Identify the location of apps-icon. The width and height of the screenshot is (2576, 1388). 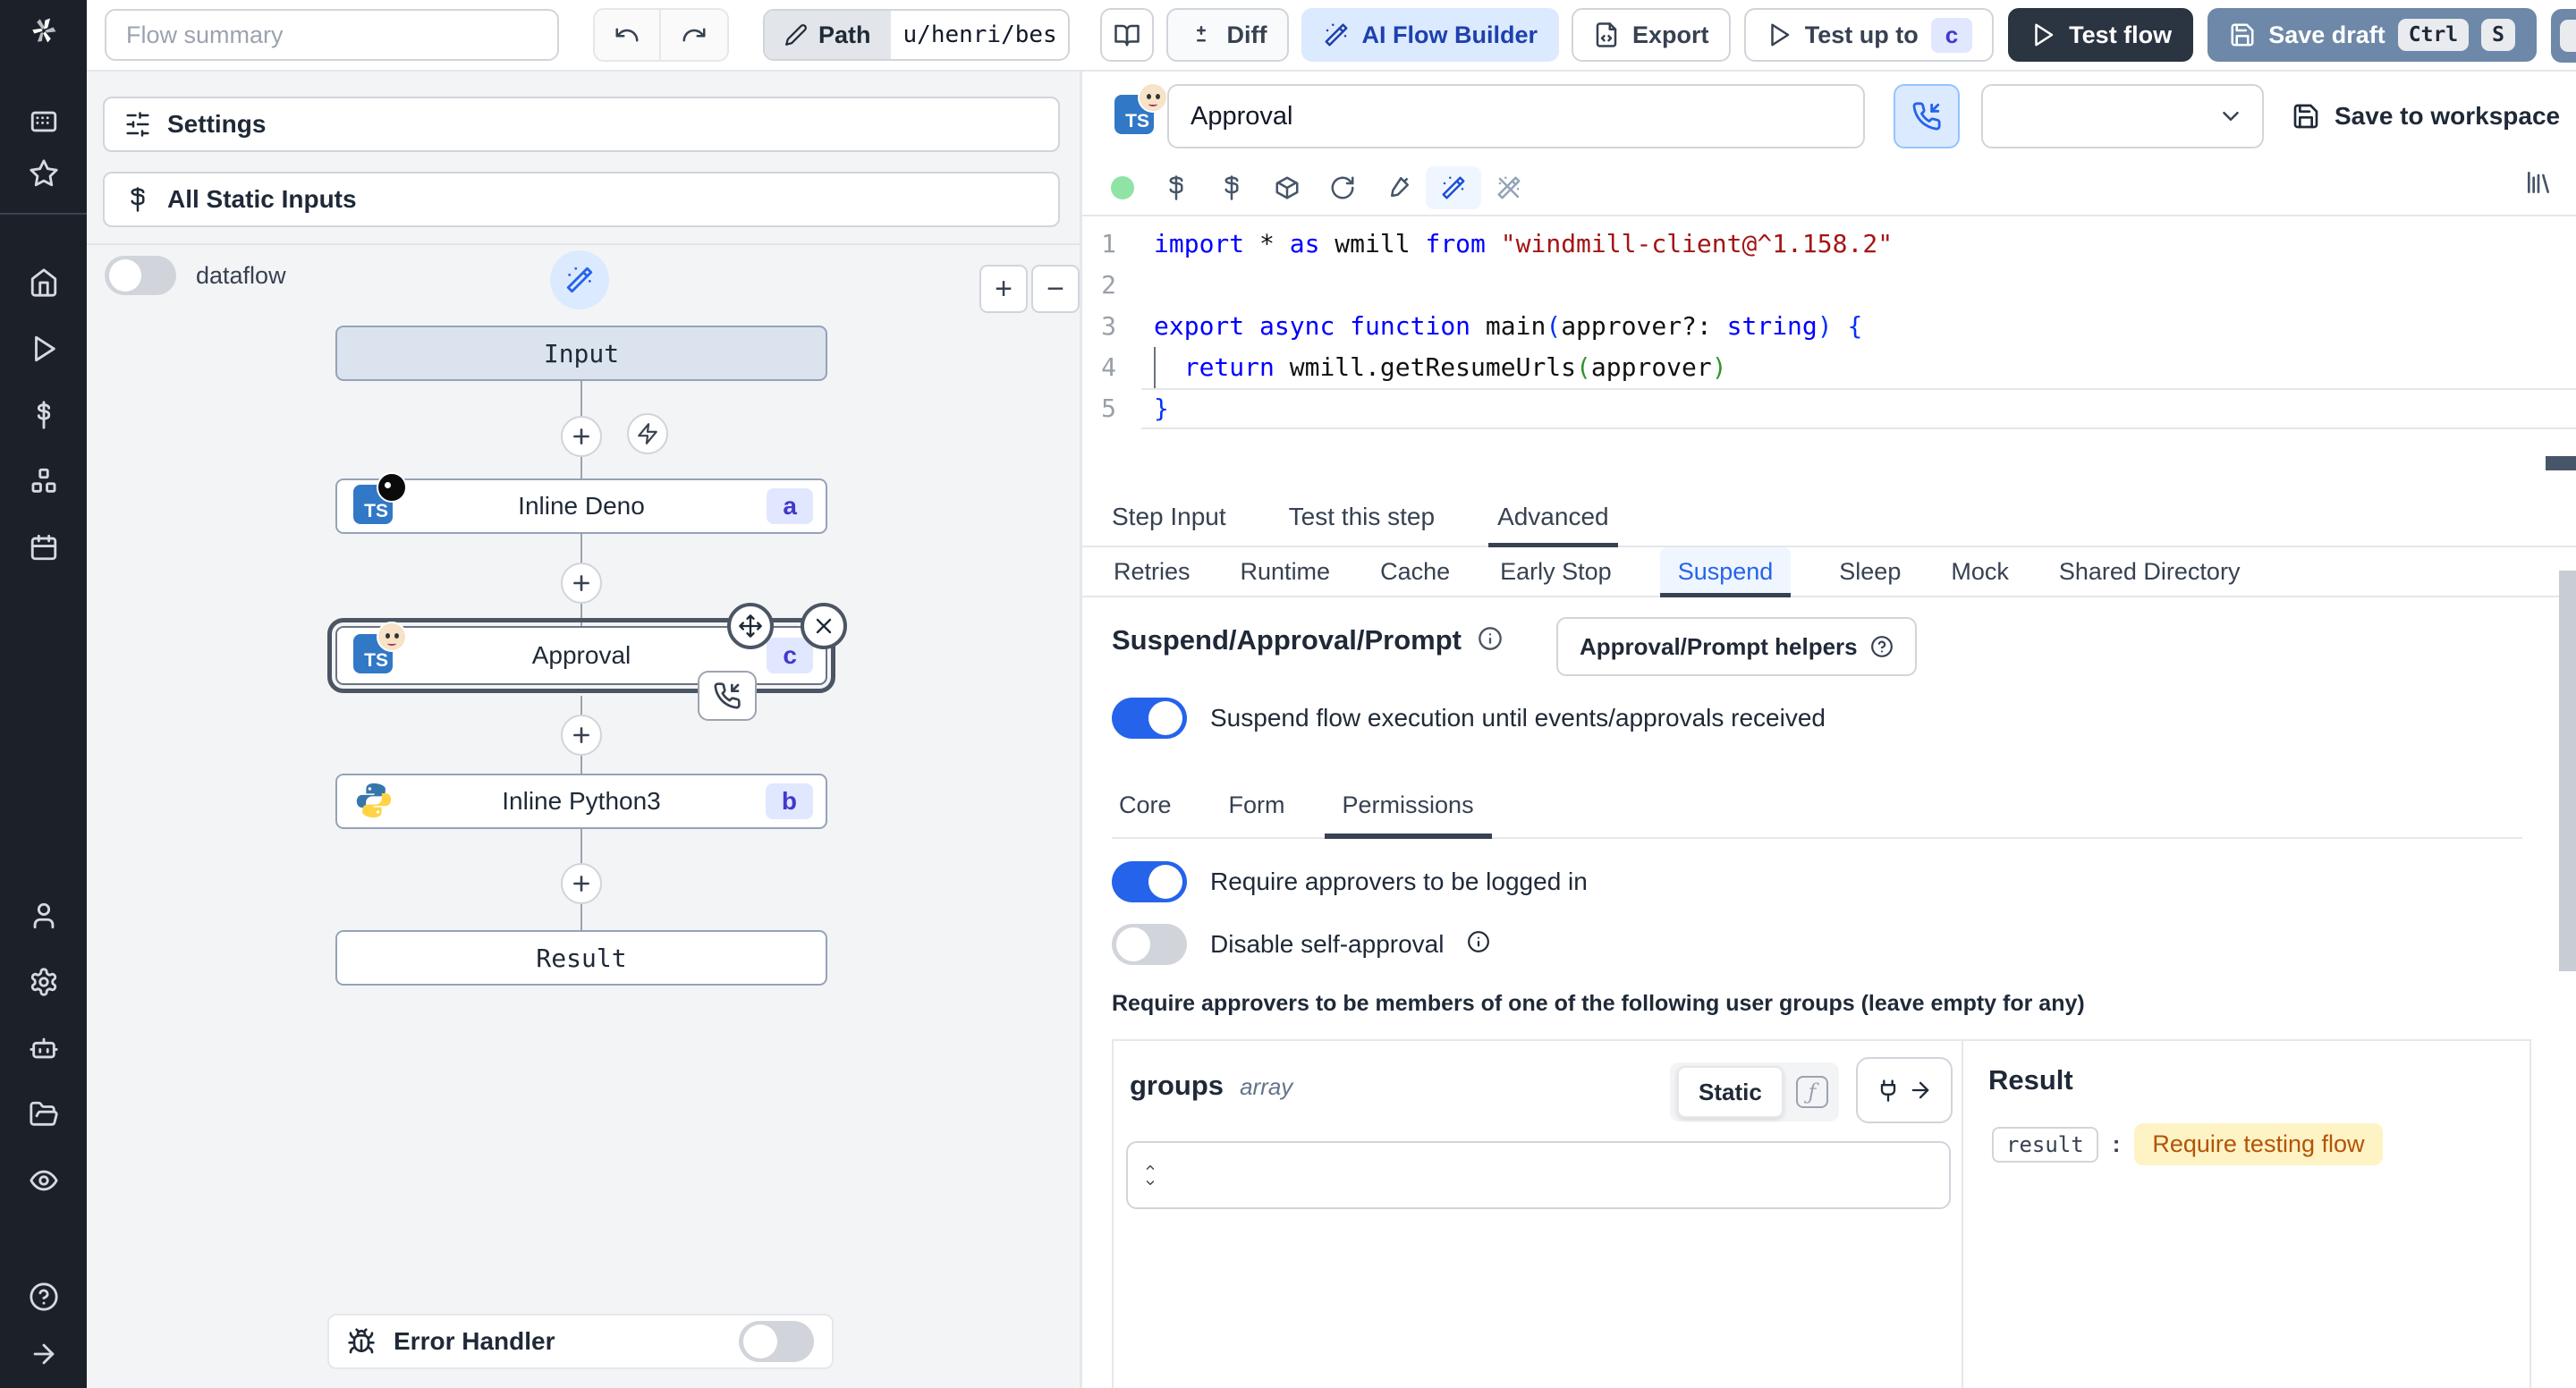
(44, 122).